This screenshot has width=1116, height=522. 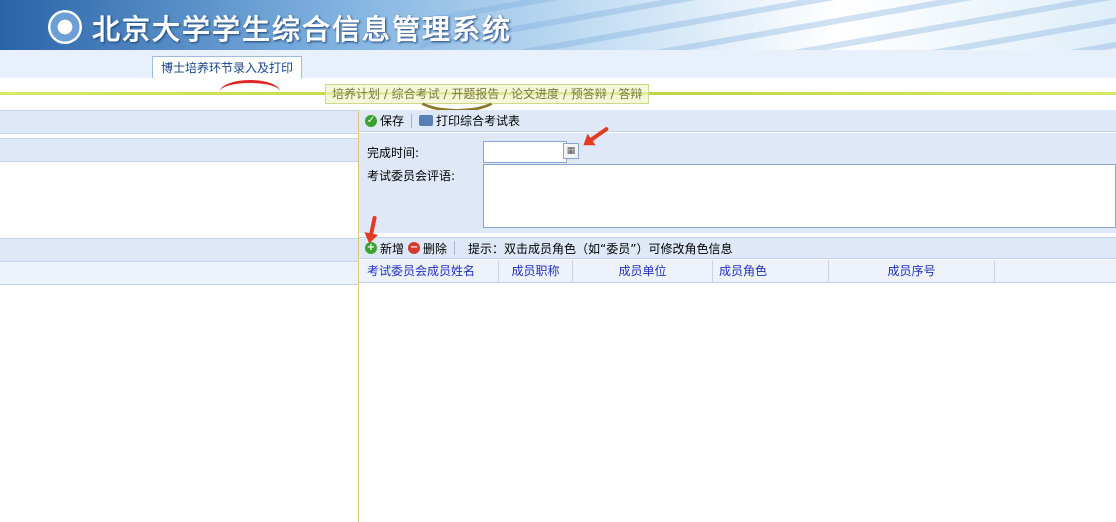 I want to click on committee-comment-label: 考试委员会评语:, so click(x=411, y=176).